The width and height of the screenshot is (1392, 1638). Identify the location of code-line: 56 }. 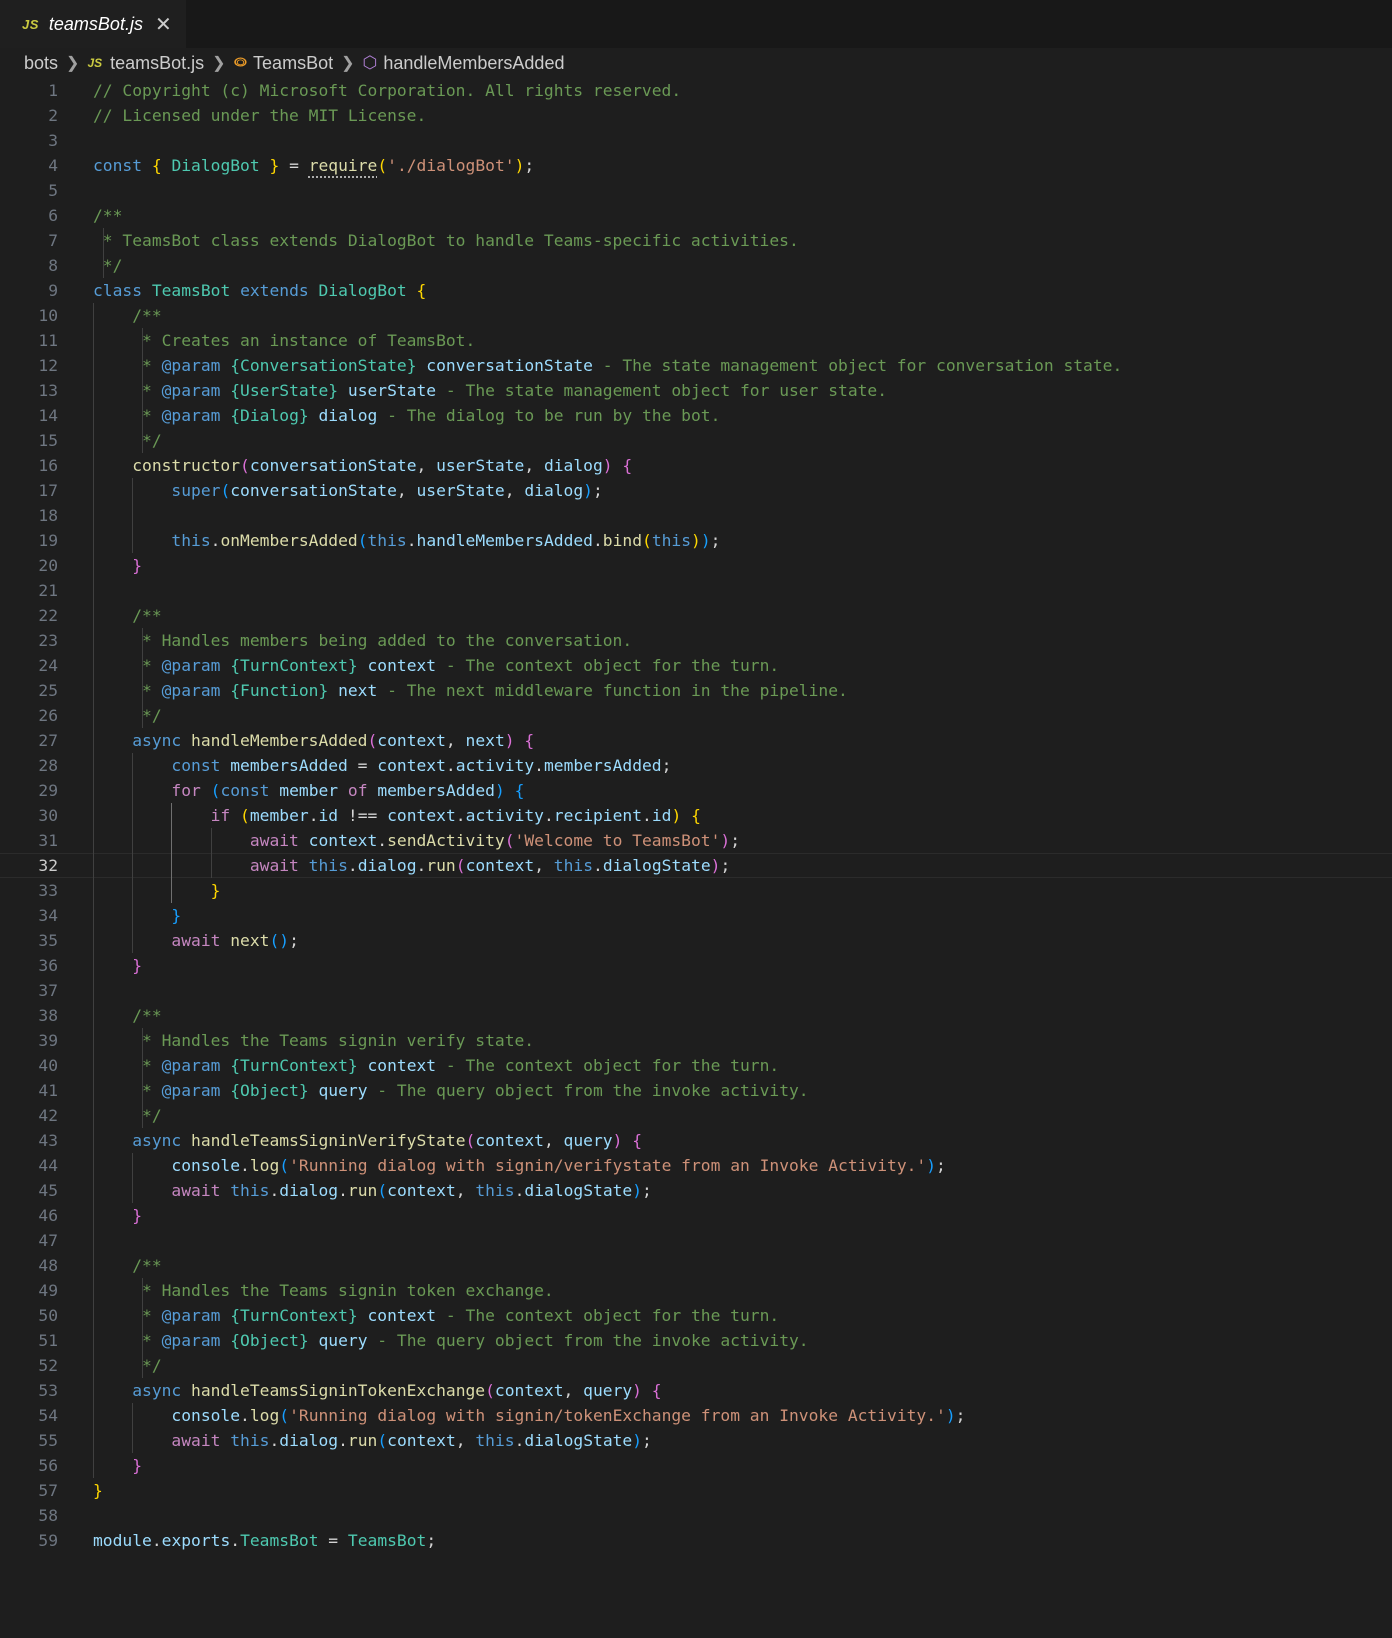
(696, 1465).